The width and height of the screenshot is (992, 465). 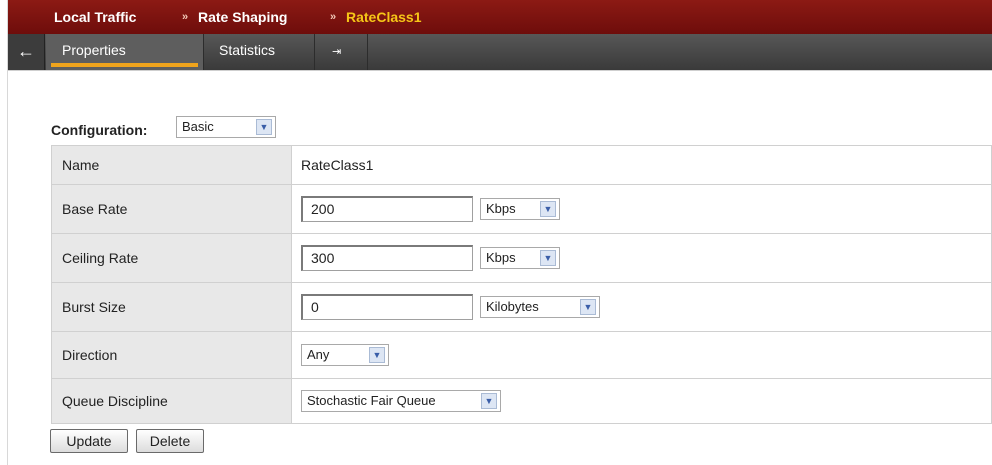 I want to click on queue-discipline-label: Queue Discipline, so click(x=171, y=401).